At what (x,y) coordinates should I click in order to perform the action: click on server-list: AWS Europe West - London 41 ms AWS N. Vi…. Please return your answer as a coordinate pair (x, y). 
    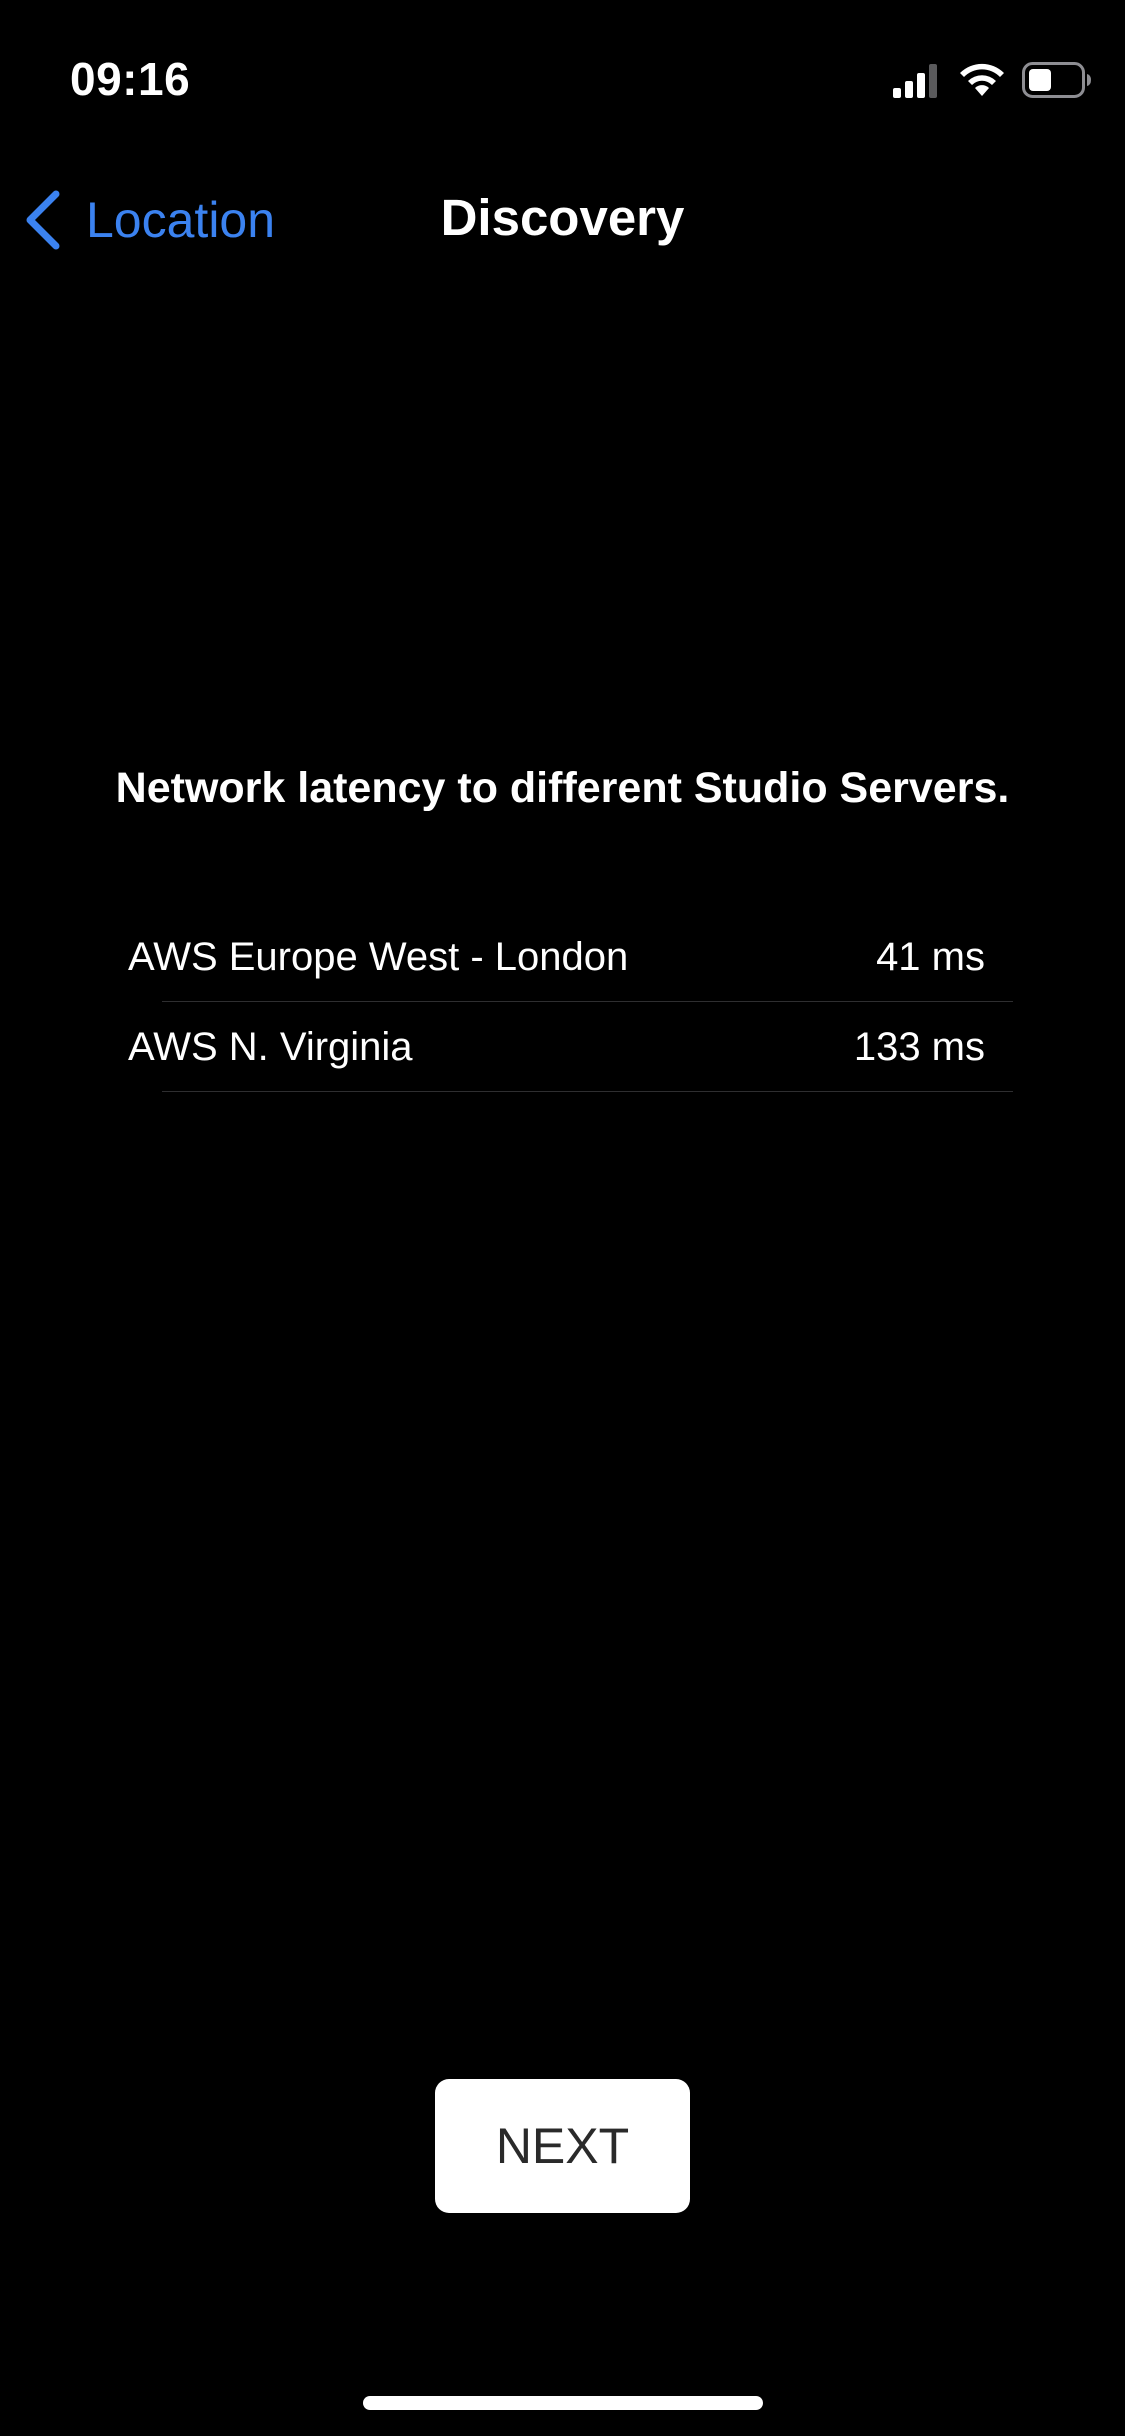
    Looking at the image, I should click on (570, 1002).